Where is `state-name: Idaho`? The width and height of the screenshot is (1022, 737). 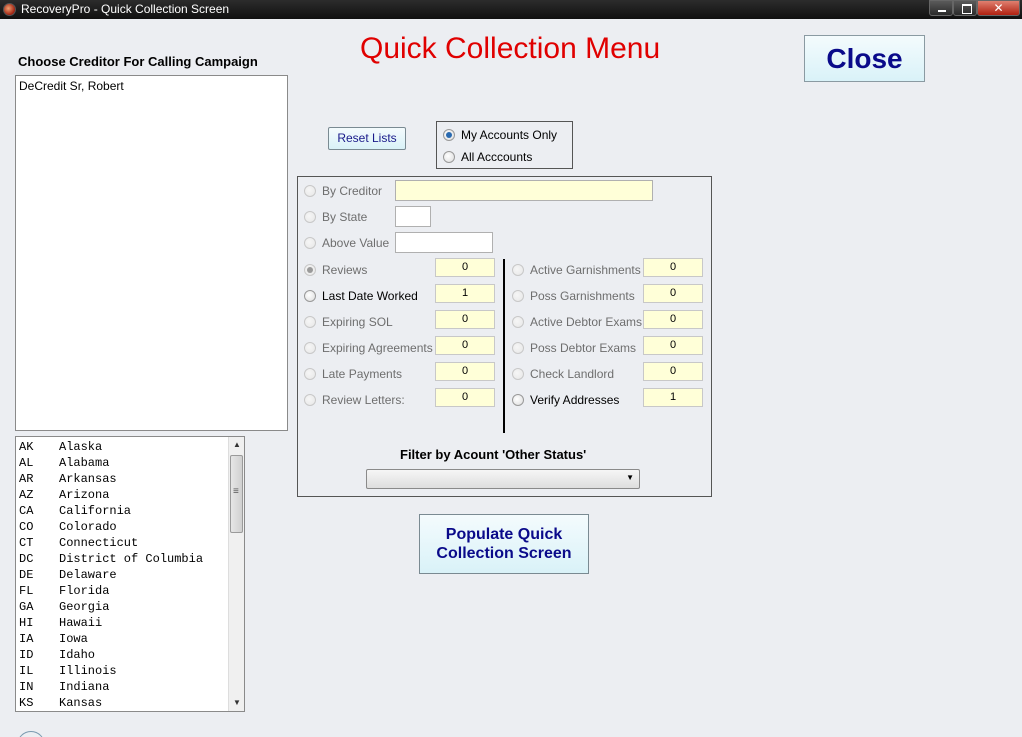
state-name: Idaho is located at coordinates (77, 655).